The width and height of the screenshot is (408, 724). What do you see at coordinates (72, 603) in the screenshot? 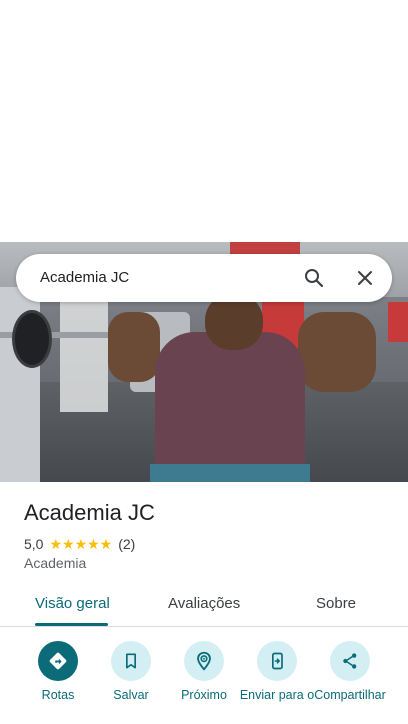
I see `tab-overview: Visão geral` at bounding box center [72, 603].